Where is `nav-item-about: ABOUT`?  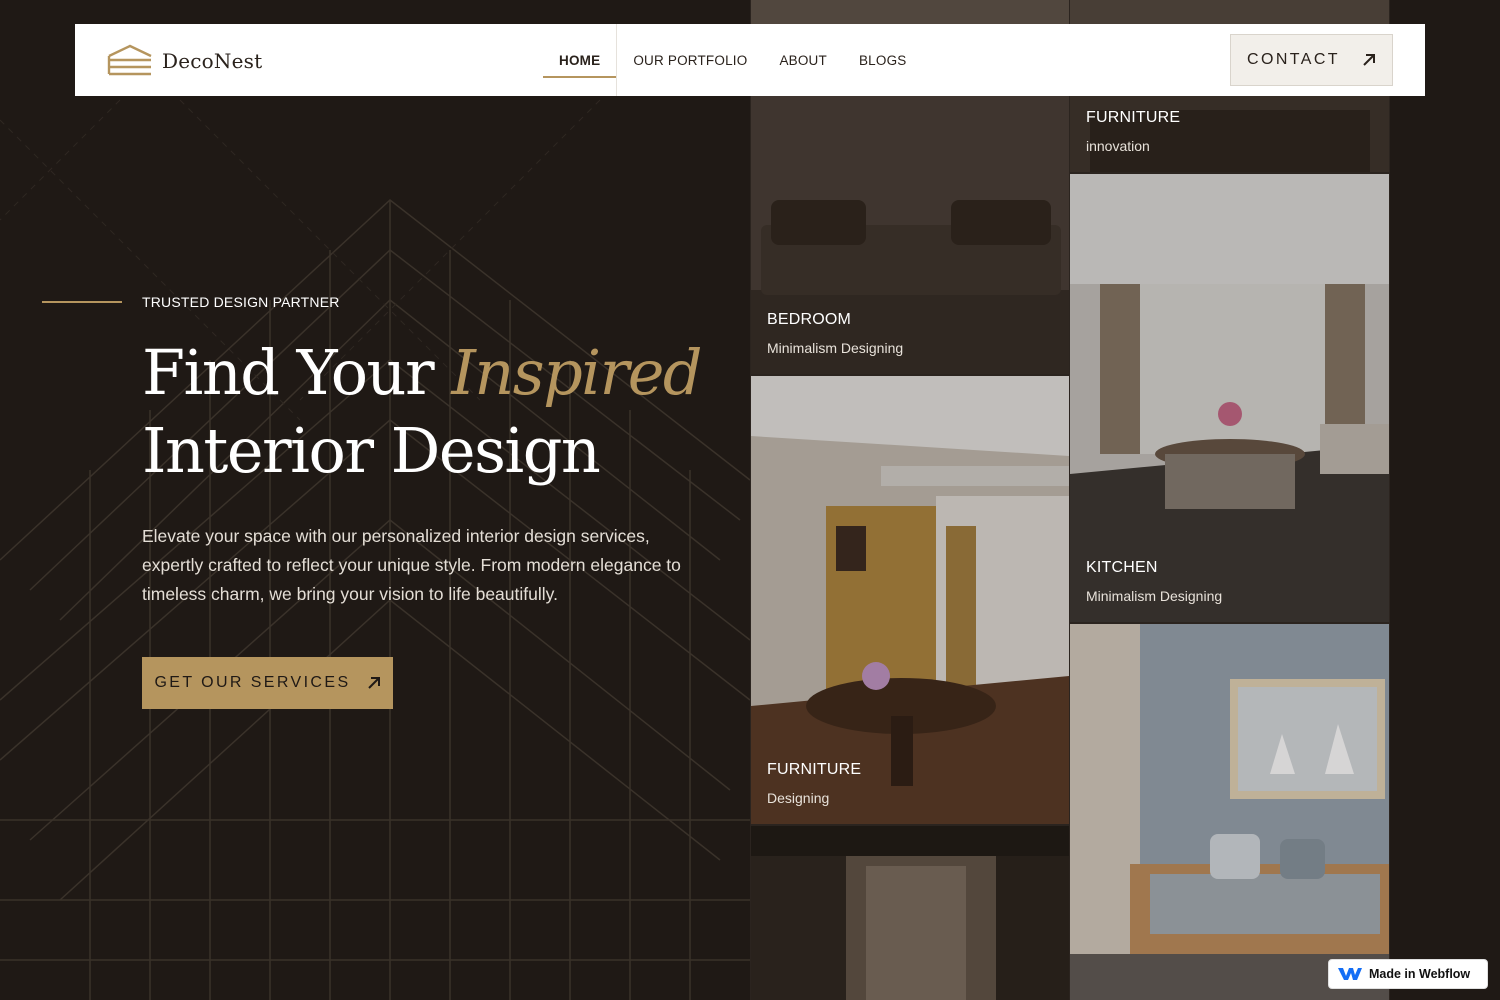 nav-item-about: ABOUT is located at coordinates (803, 60).